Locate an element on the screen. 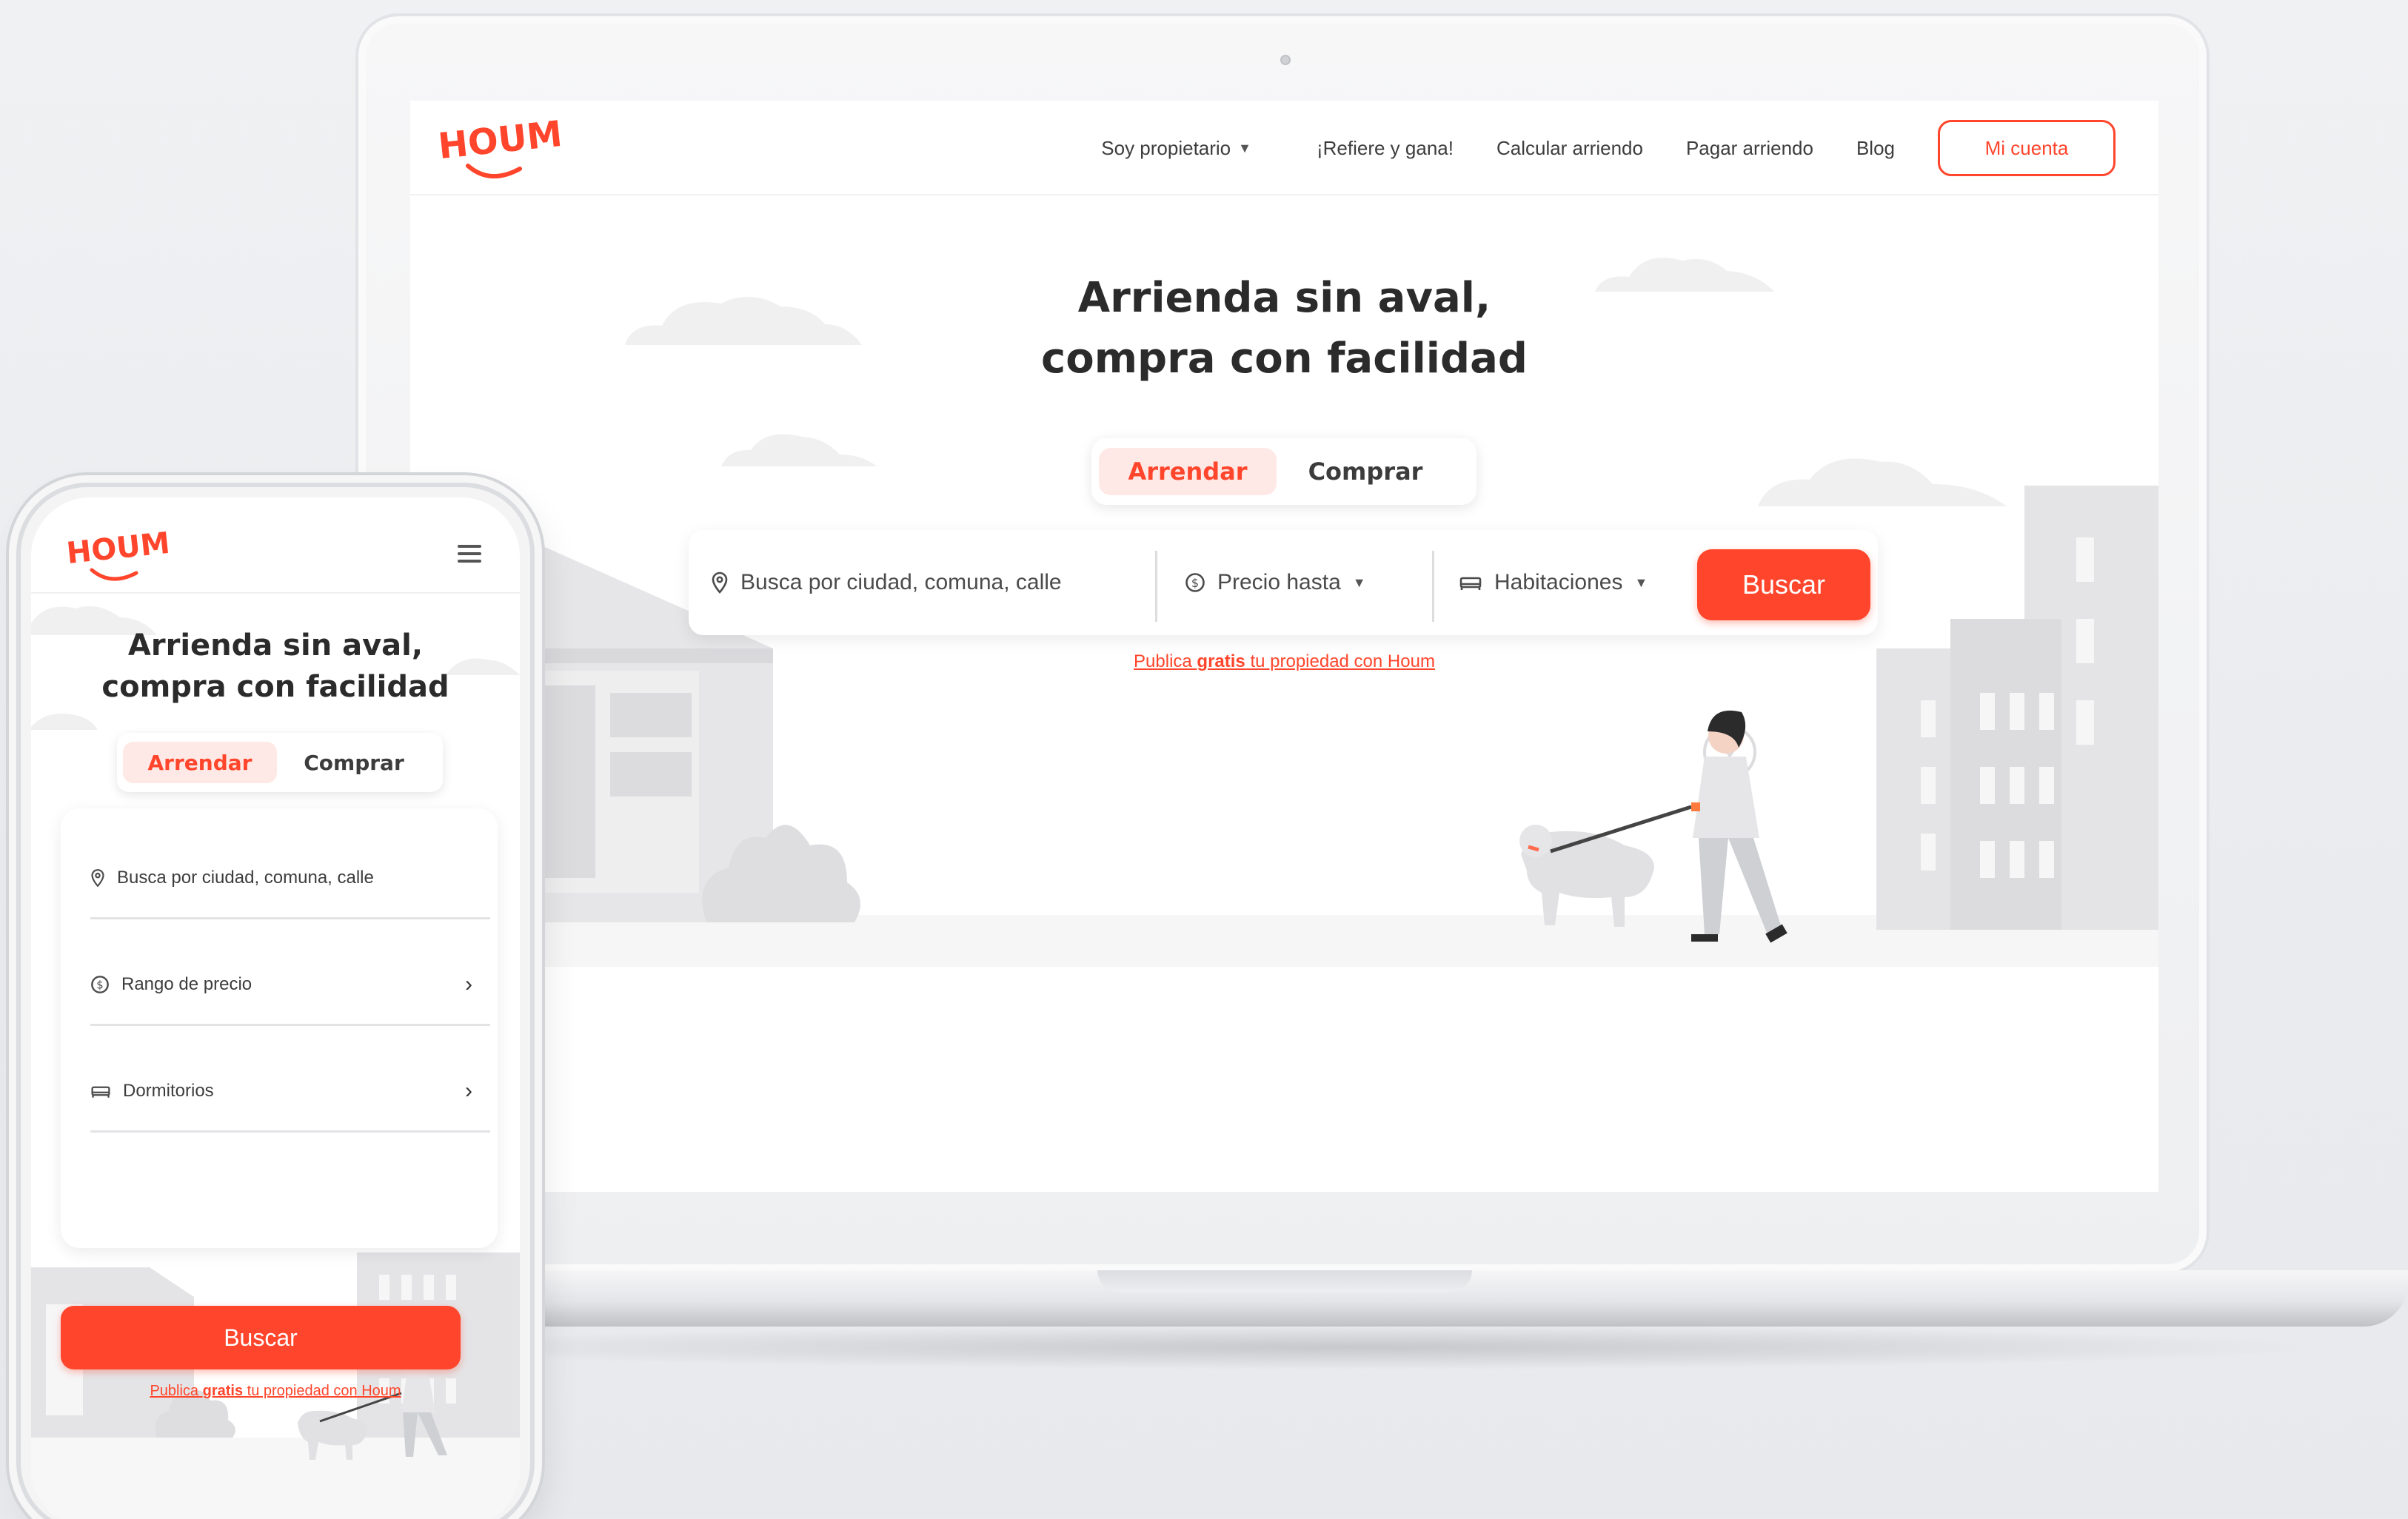 This screenshot has width=2408, height=1519. location-placeholder: Busca por ciudad, comuna, calle is located at coordinates (901, 582).